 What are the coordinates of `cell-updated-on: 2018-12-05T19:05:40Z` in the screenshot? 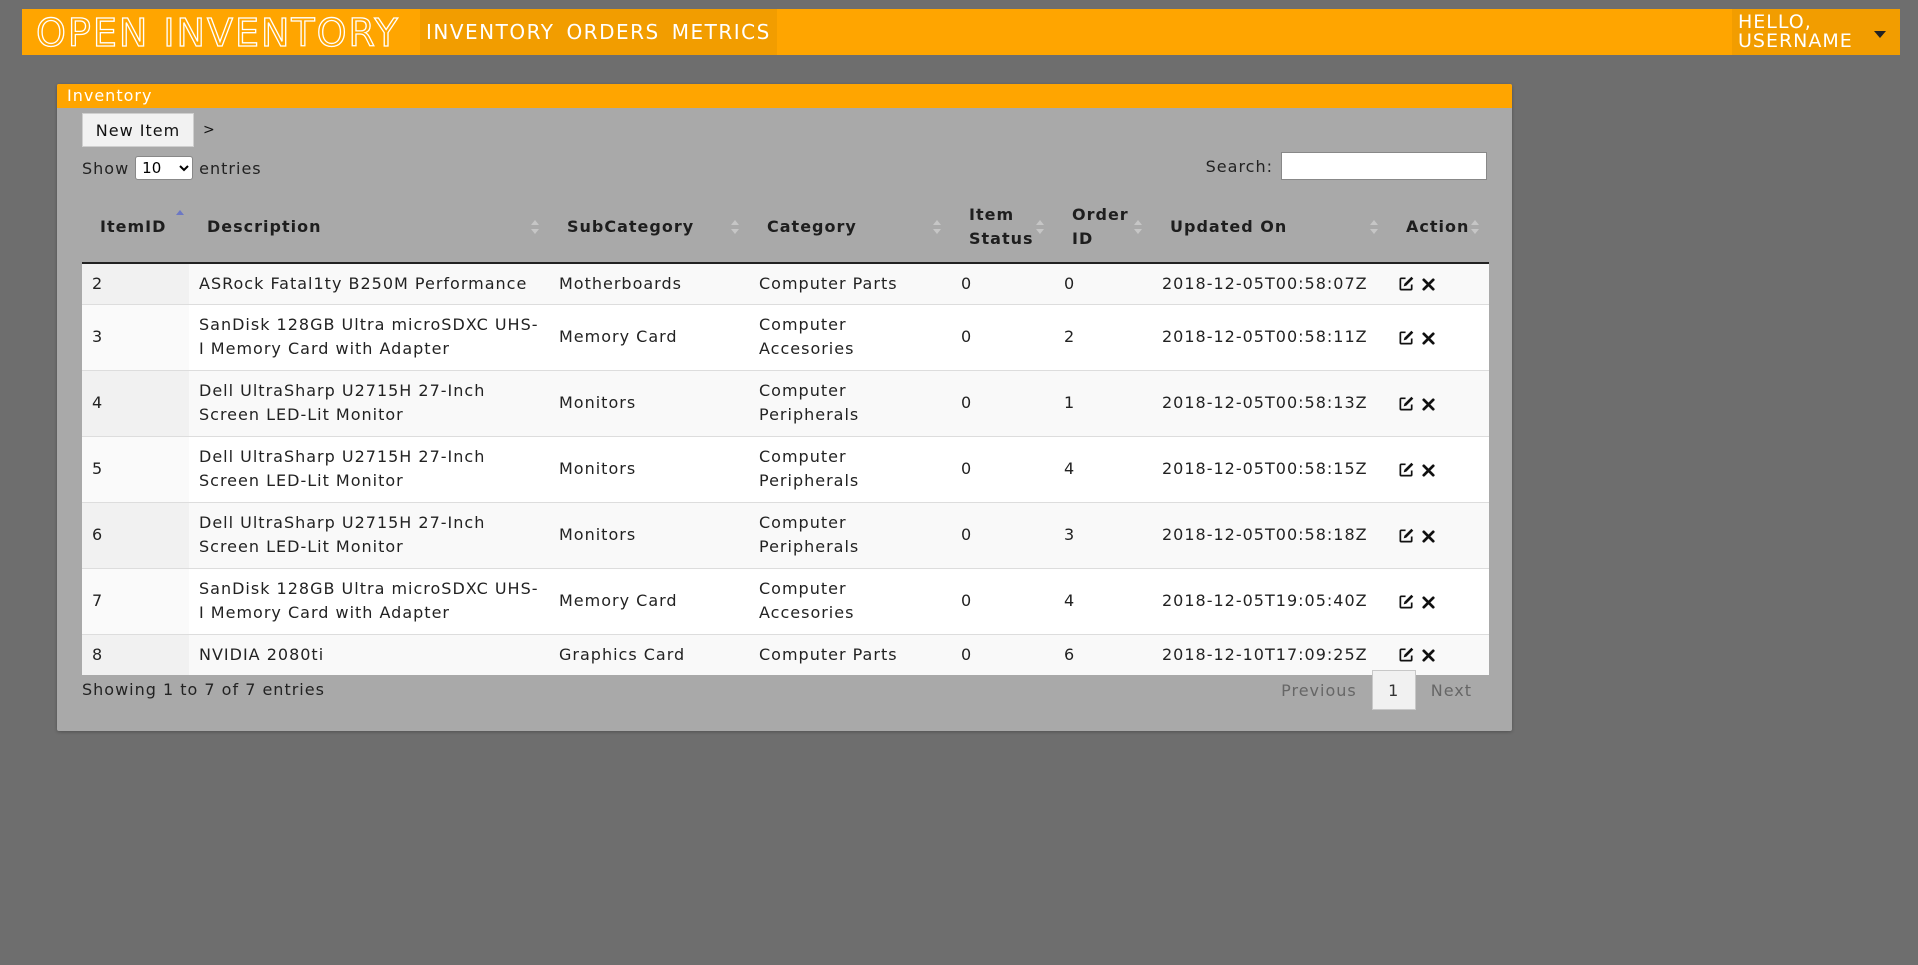 It's located at (1270, 600).